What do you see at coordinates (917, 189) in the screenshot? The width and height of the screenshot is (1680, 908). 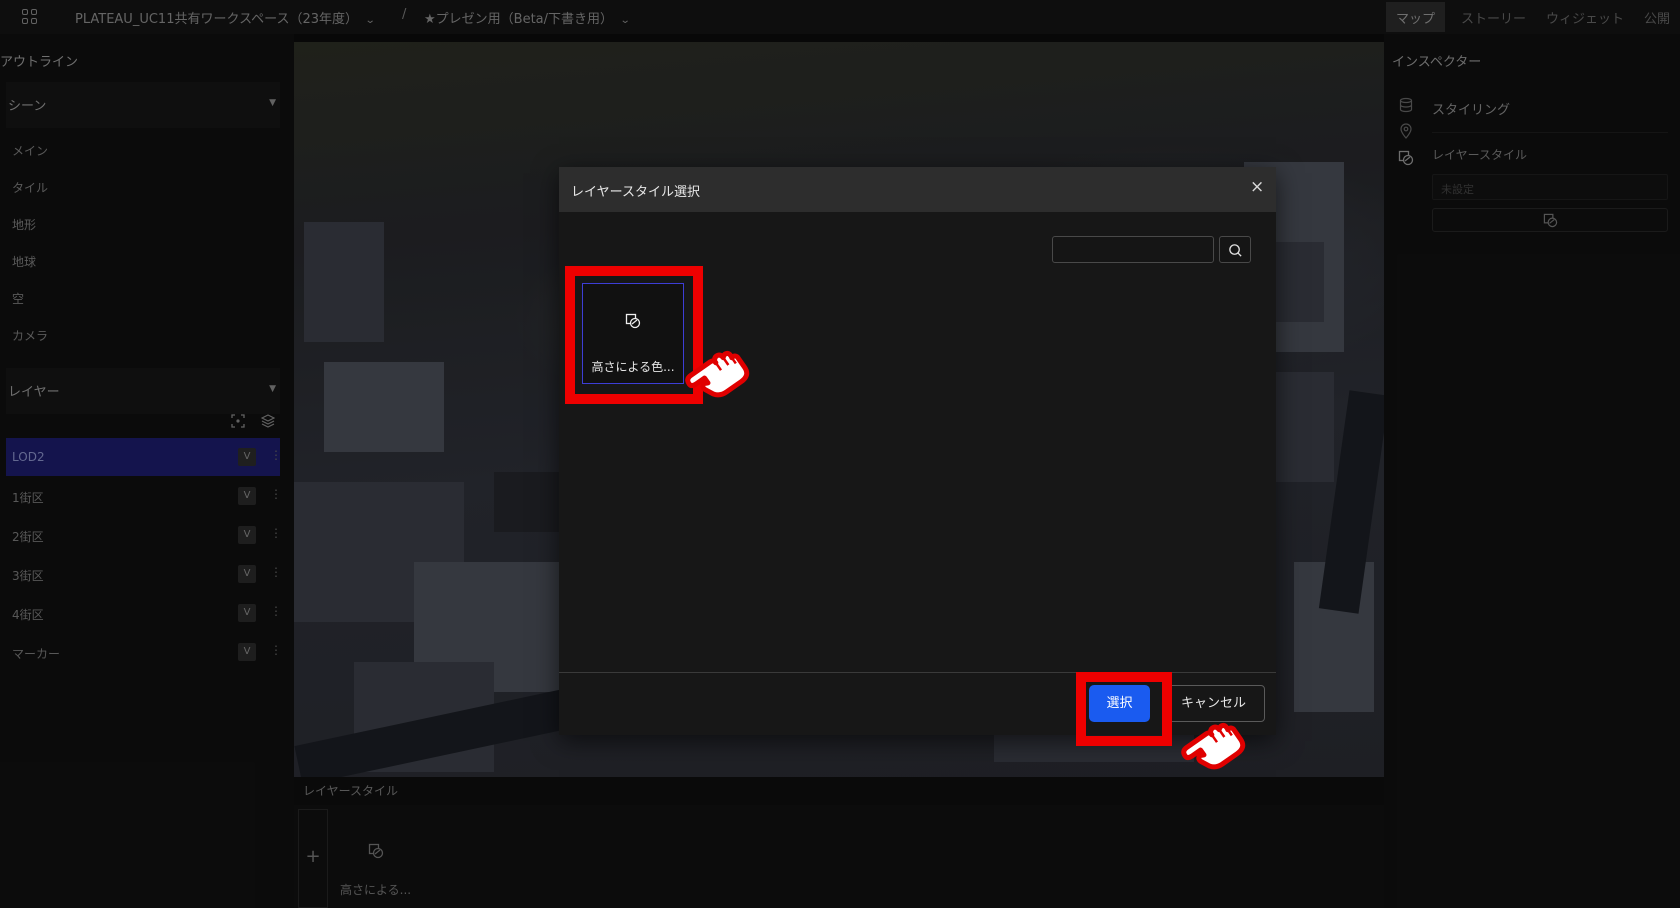 I see `dialog-header: レイヤースタイル選択 ×` at bounding box center [917, 189].